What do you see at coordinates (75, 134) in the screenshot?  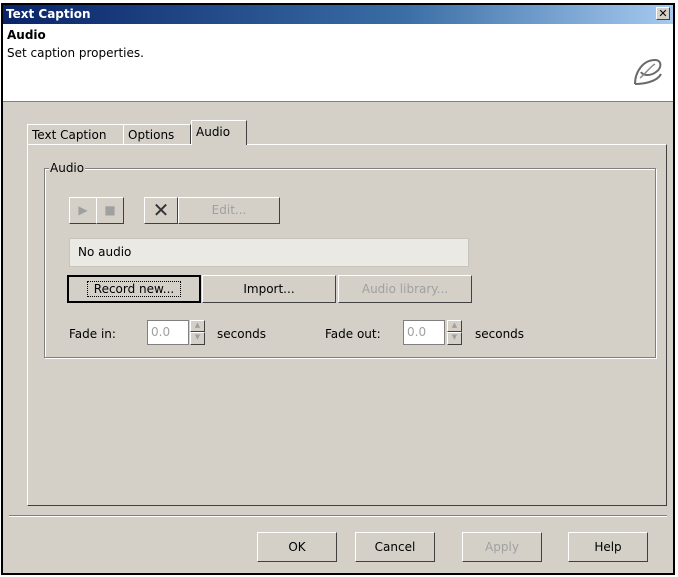 I see `tab-text-caption: Text Caption` at bounding box center [75, 134].